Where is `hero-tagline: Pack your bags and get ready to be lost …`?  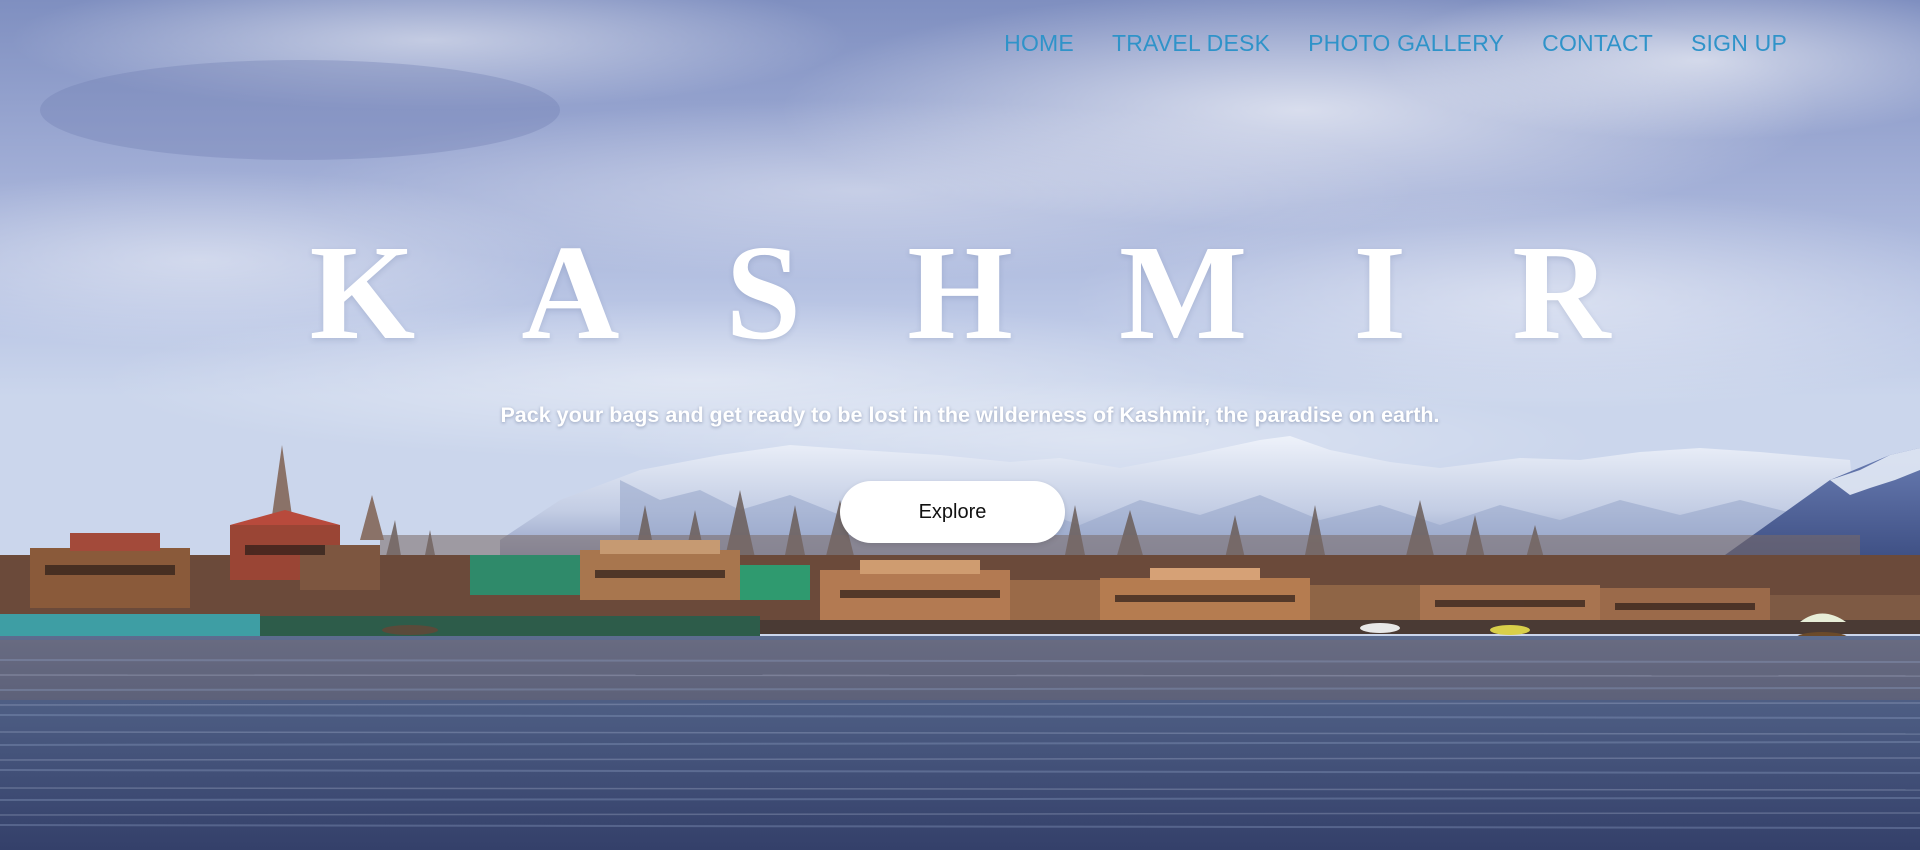 hero-tagline: Pack your bags and get ready to be lost … is located at coordinates (970, 415).